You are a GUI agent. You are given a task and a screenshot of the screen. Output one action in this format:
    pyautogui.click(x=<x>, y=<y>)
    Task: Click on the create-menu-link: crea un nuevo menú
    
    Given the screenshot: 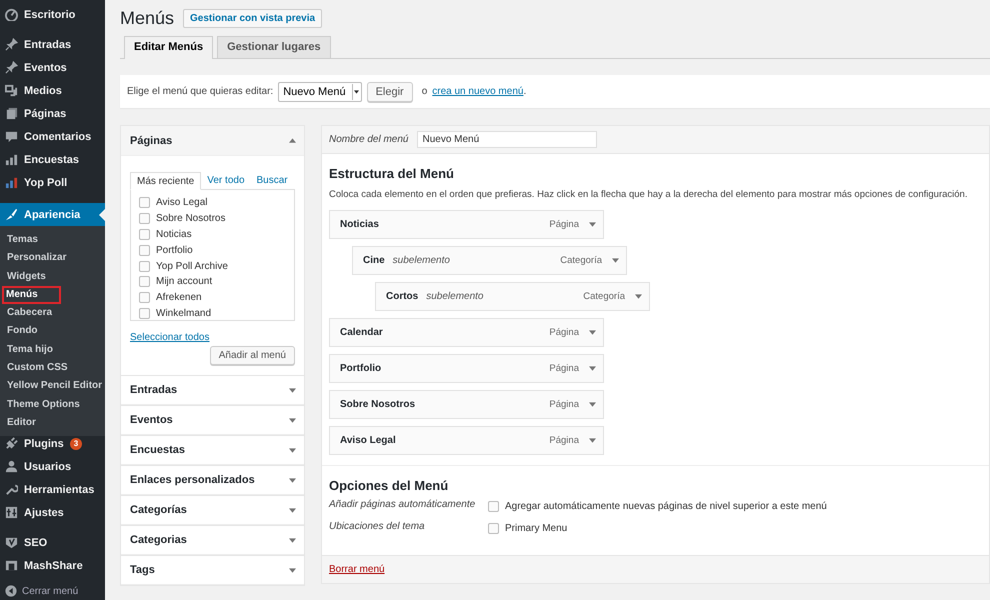 What is the action you would take?
    pyautogui.click(x=478, y=91)
    